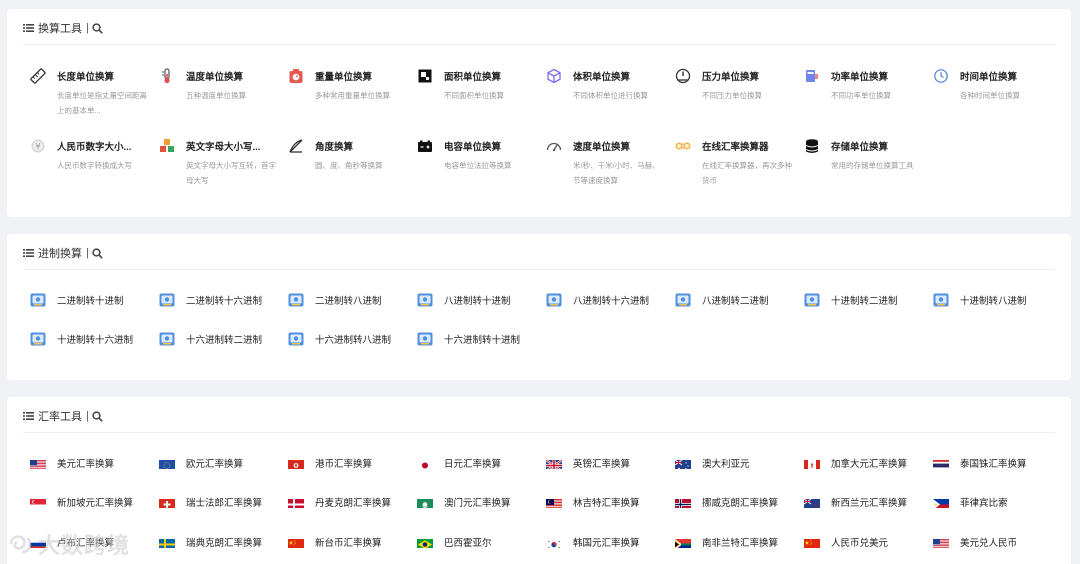 Image resolution: width=1080 pixels, height=564 pixels. I want to click on section-header-rate: 汇率工具 |, so click(63, 416).